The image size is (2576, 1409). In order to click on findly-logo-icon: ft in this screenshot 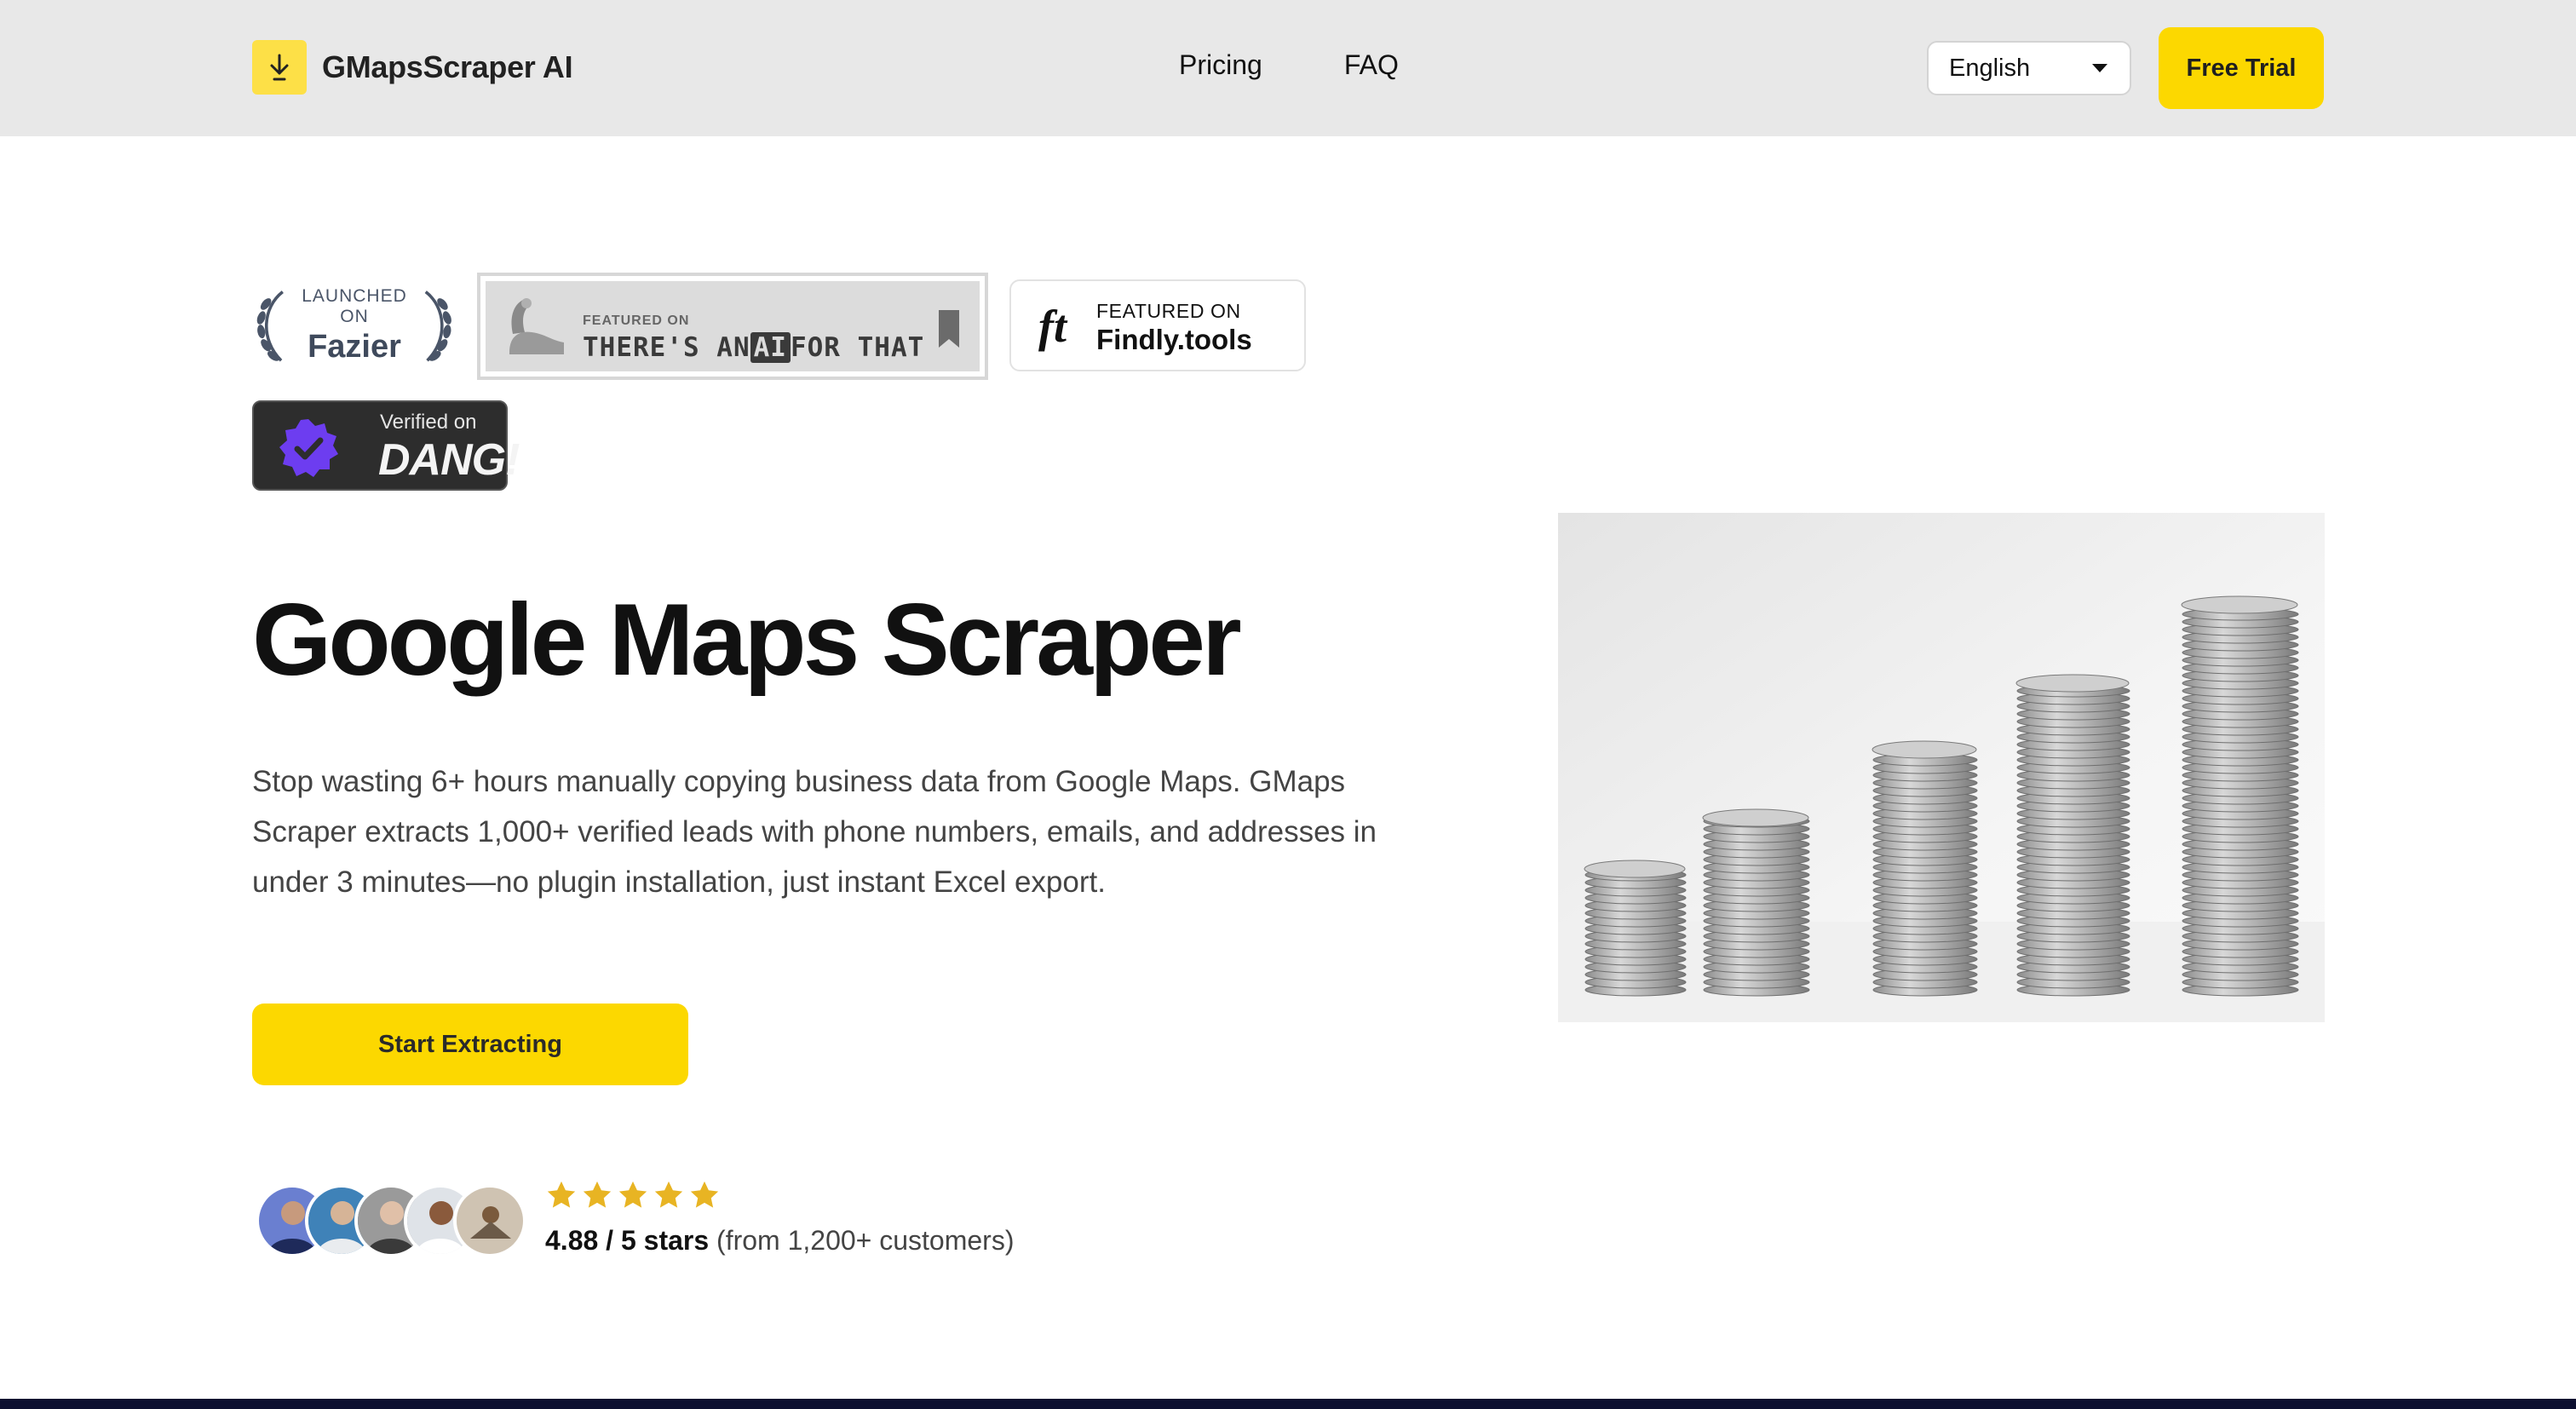, I will do `click(1053, 326)`.